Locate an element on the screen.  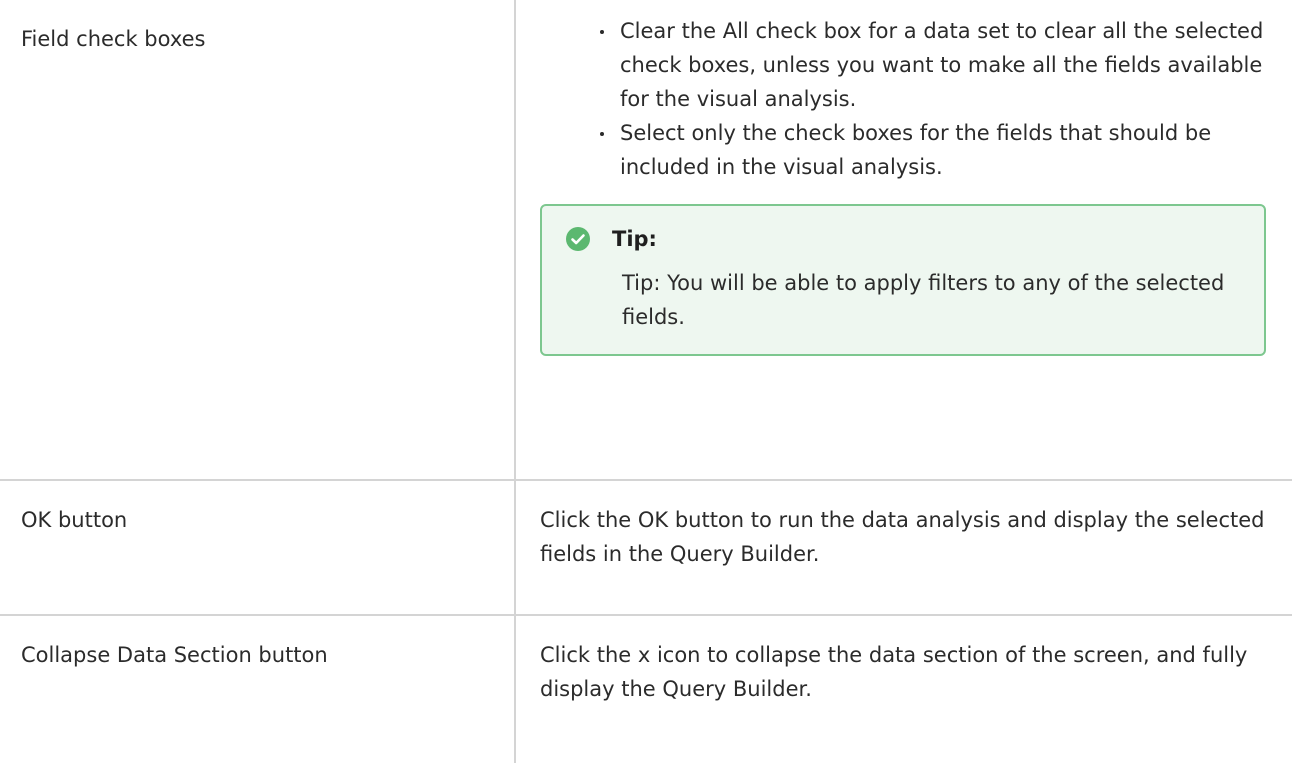
check-circle-icon is located at coordinates (578, 239).